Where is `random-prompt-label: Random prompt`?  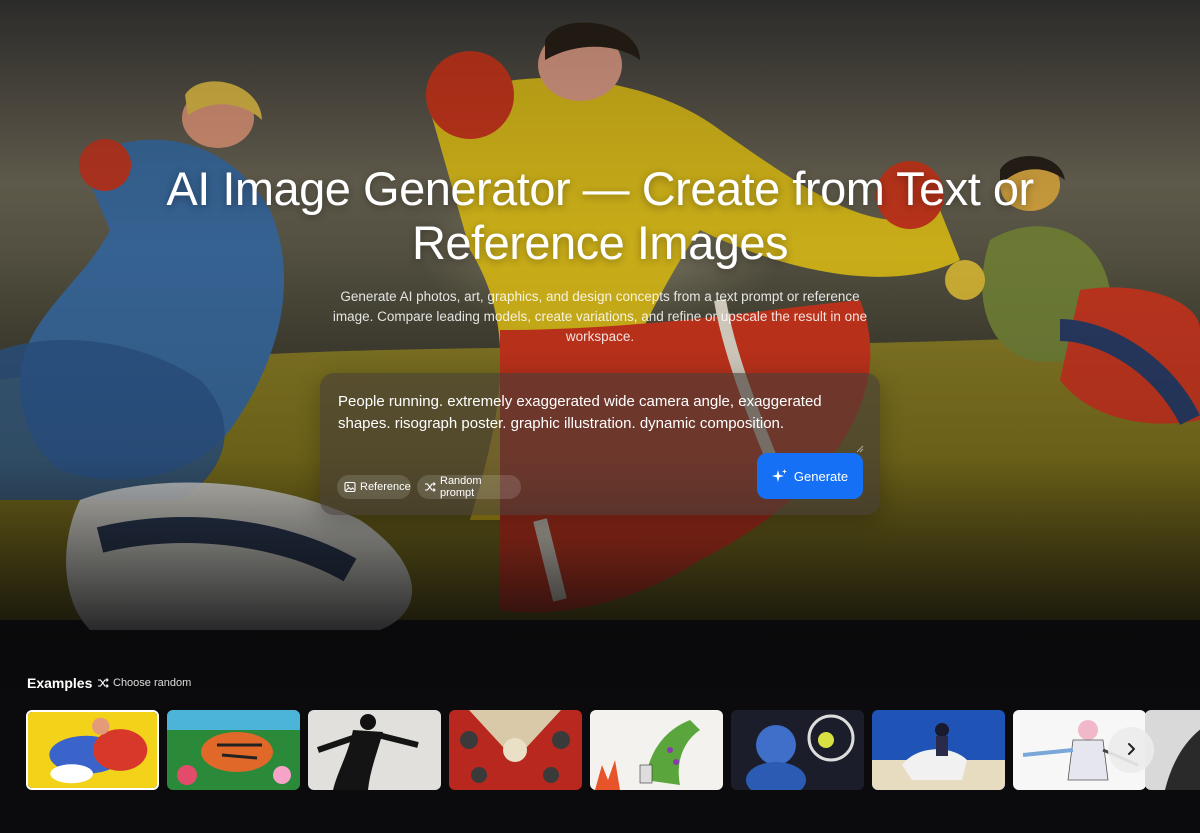 random-prompt-label: Random prompt is located at coordinates (461, 487).